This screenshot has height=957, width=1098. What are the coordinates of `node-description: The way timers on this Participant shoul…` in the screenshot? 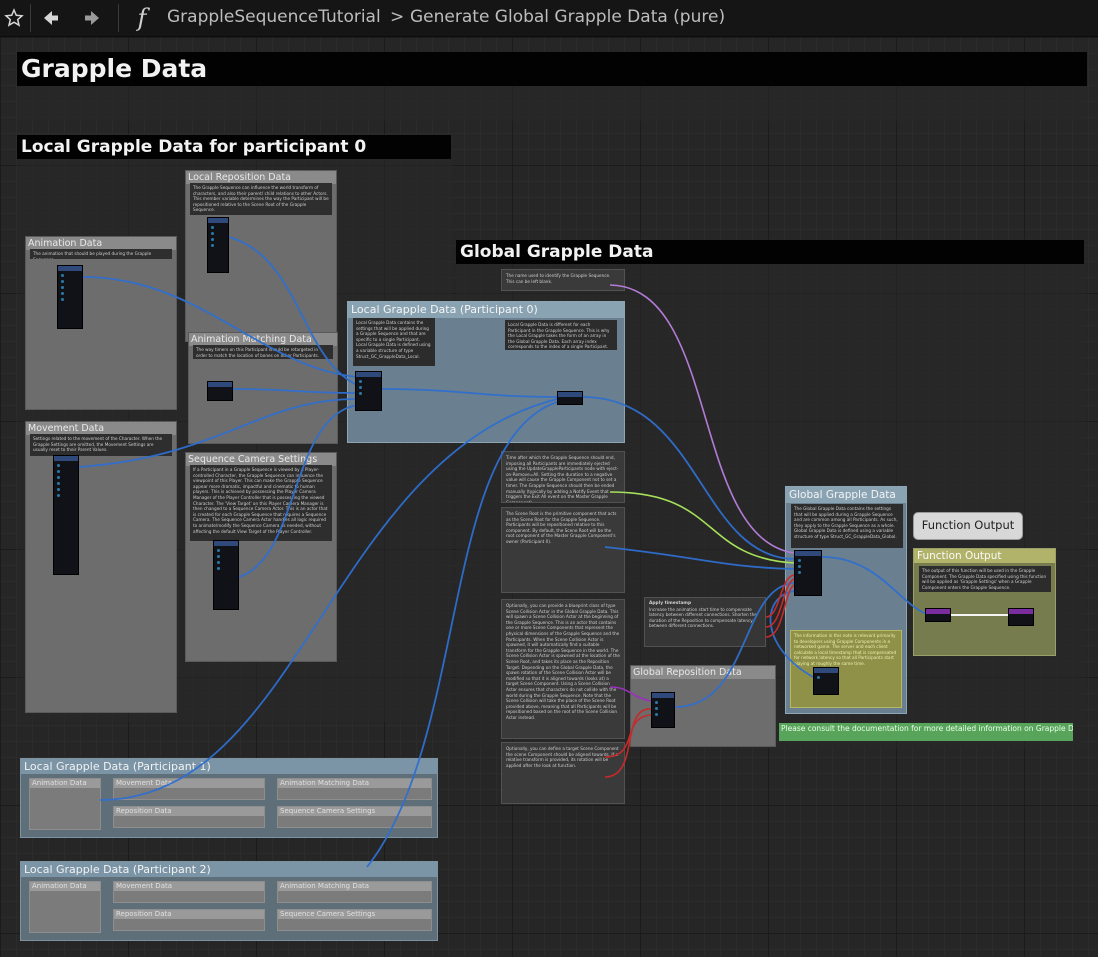 It's located at (263, 352).